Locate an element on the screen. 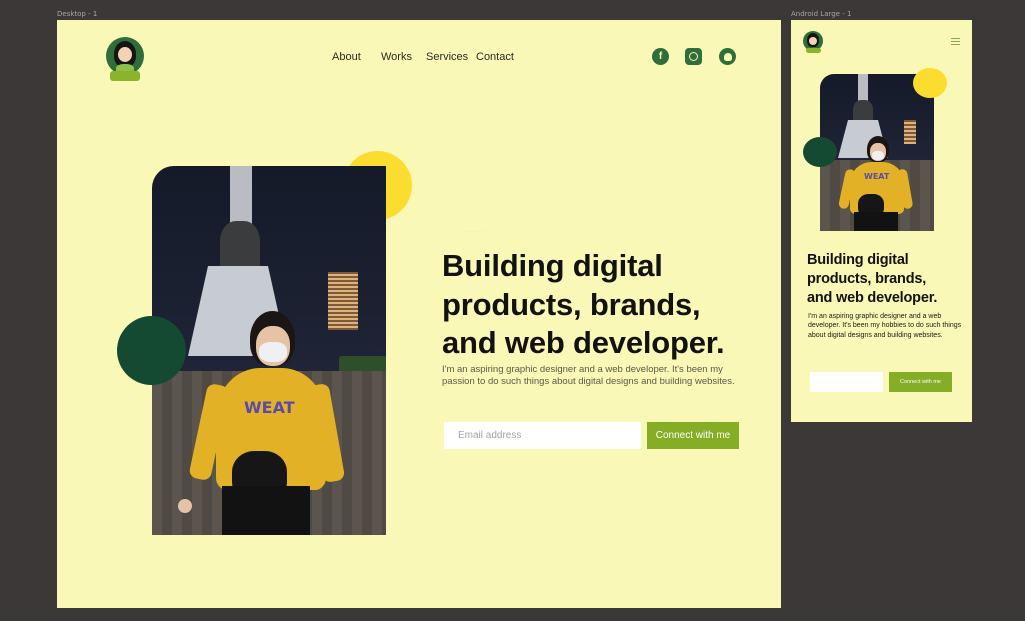 Image resolution: width=1025 pixels, height=621 pixels. hero-headline-line1: Building digital is located at coordinates (552, 265).